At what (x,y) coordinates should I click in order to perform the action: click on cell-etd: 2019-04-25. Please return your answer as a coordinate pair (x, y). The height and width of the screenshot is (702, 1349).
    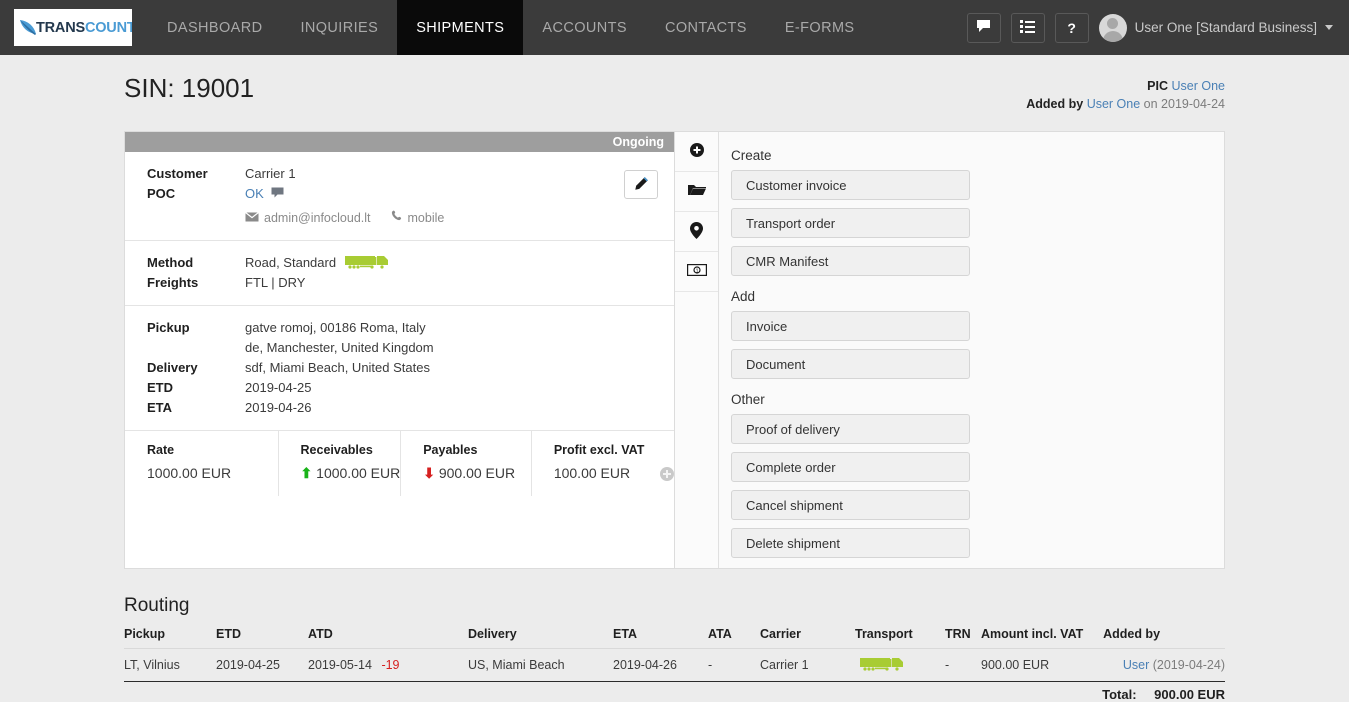
    Looking at the image, I should click on (262, 665).